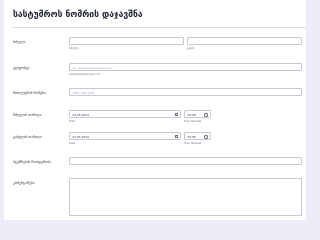 This screenshot has width=320, height=240. Describe the element at coordinates (74, 48) in the screenshot. I see `first-name-sublabel: სახელი` at that location.